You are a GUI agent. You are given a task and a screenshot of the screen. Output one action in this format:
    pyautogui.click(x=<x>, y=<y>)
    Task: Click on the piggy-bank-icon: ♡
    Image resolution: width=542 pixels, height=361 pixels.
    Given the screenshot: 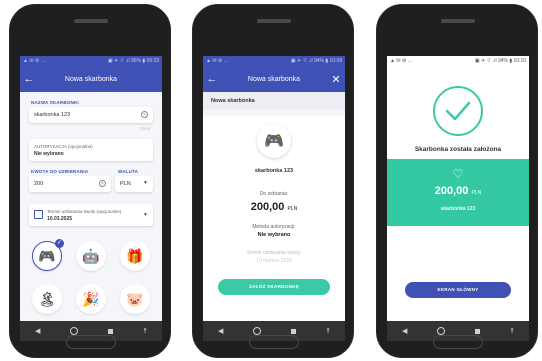 What is the action you would take?
    pyautogui.click(x=458, y=174)
    